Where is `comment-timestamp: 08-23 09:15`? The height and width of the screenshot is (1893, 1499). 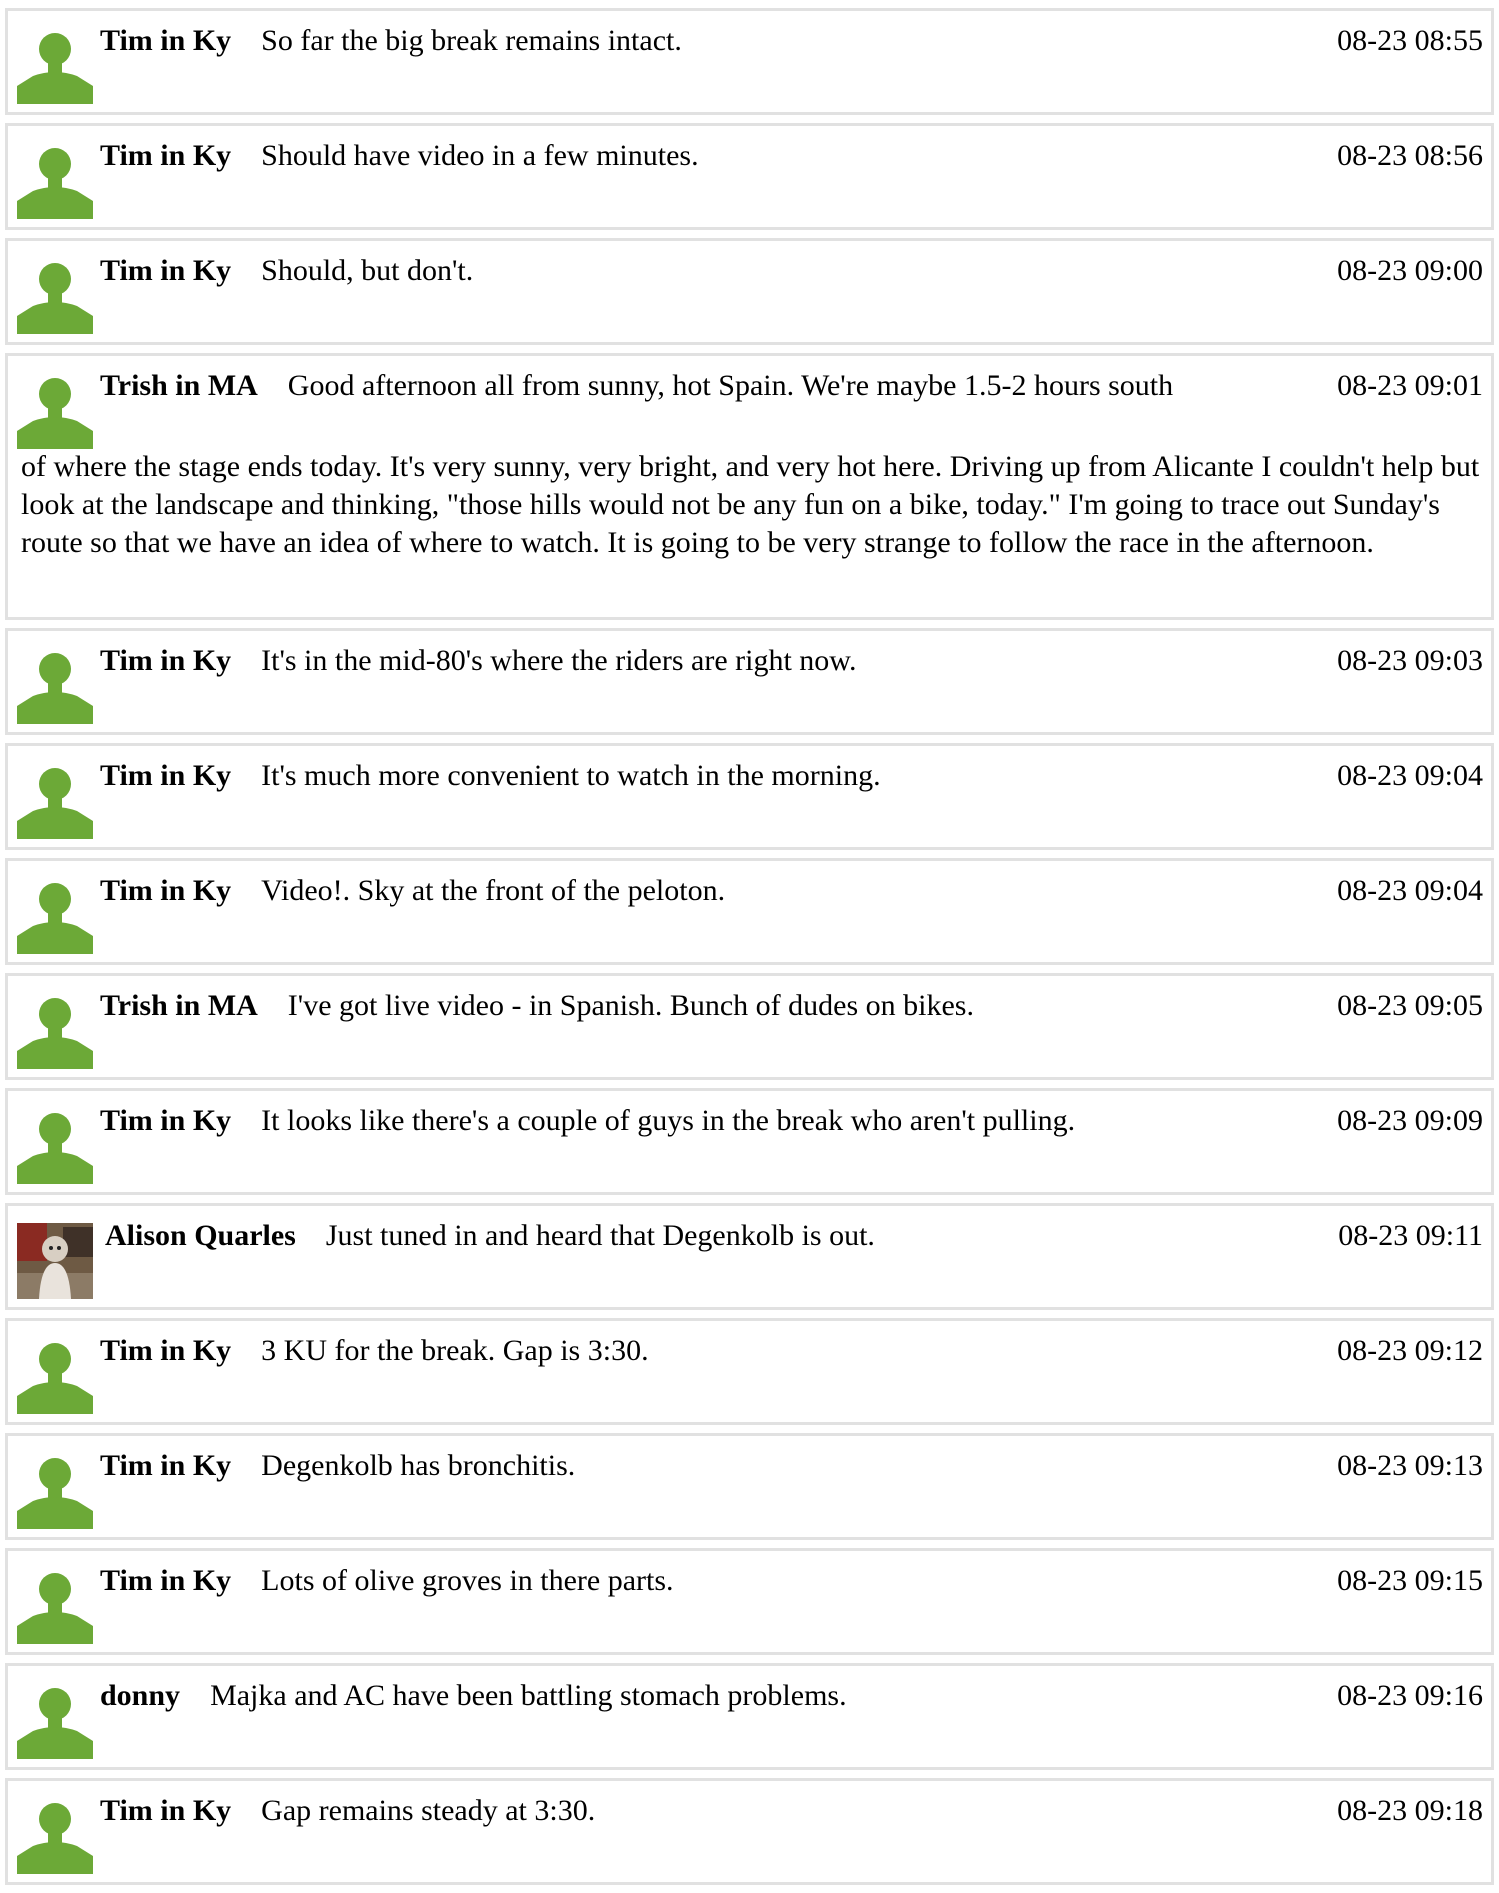
comment-timestamp: 08-23 09:15 is located at coordinates (1408, 1581).